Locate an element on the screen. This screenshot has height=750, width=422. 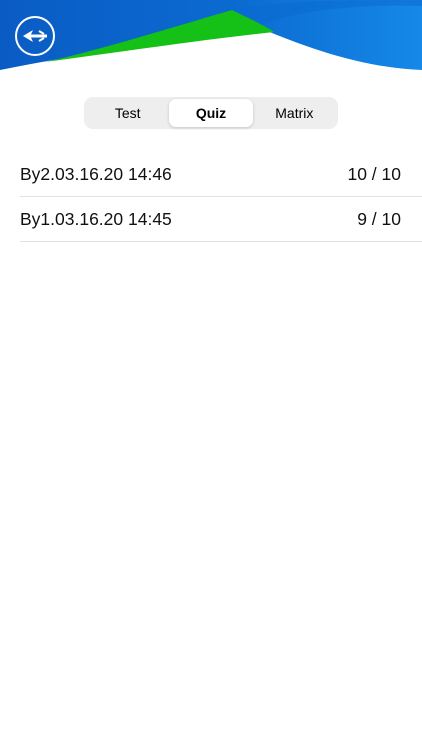
header-banner is located at coordinates (211, 40).